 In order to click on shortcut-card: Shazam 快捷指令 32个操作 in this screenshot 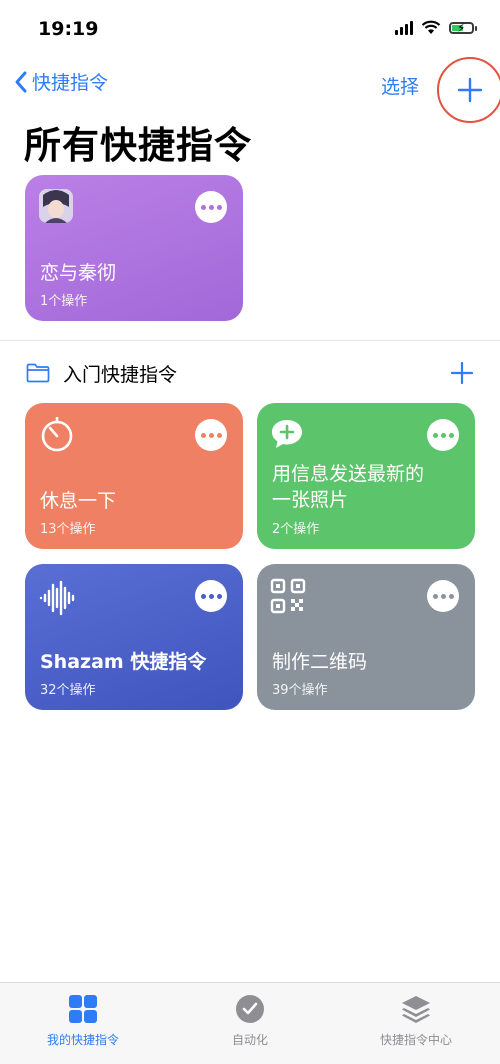, I will do `click(134, 637)`.